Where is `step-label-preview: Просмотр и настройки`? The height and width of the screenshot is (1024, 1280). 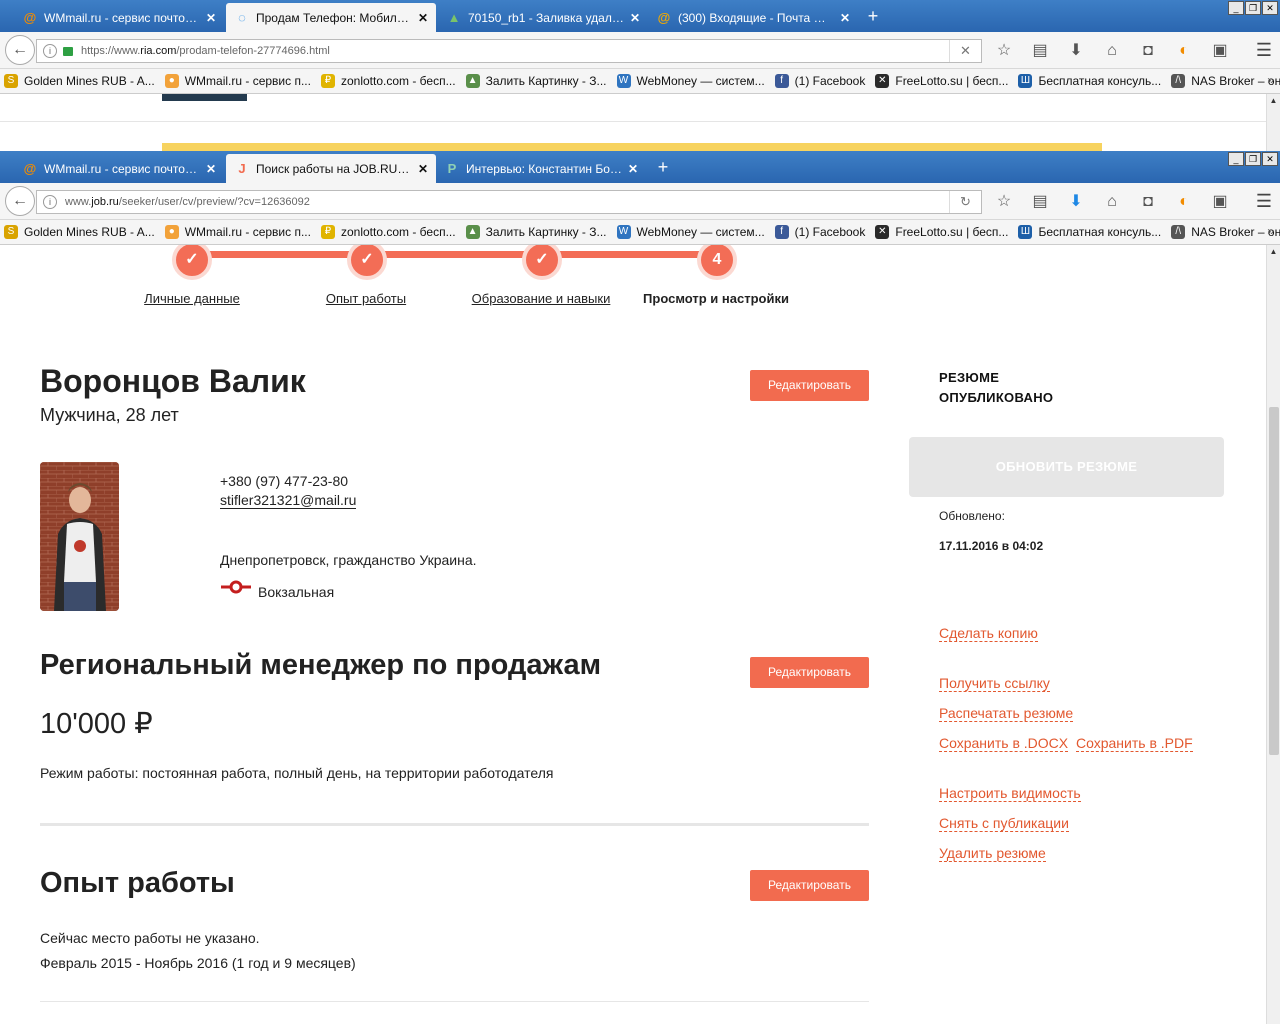 step-label-preview: Просмотр и настройки is located at coordinates (716, 298).